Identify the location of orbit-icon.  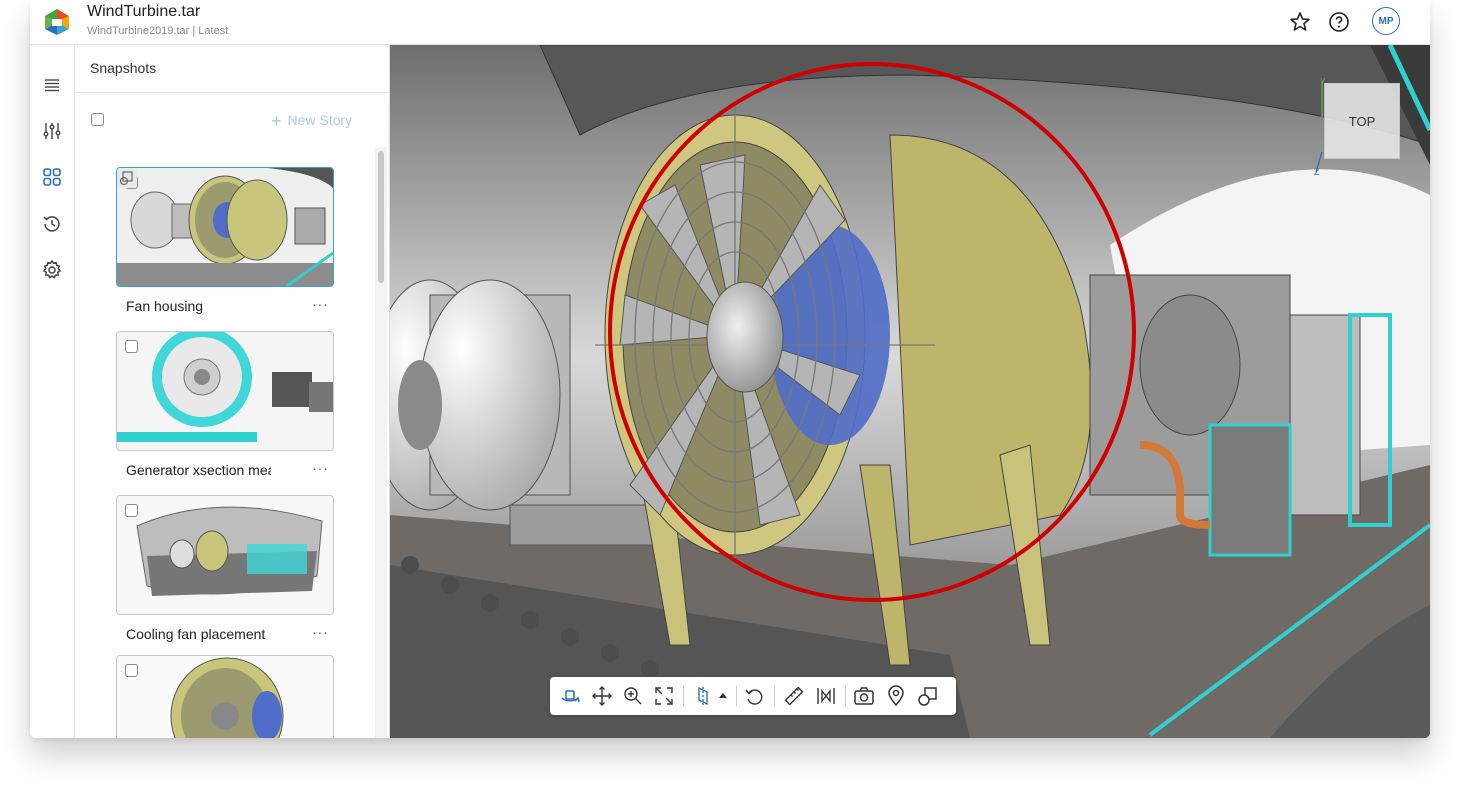
(570, 696).